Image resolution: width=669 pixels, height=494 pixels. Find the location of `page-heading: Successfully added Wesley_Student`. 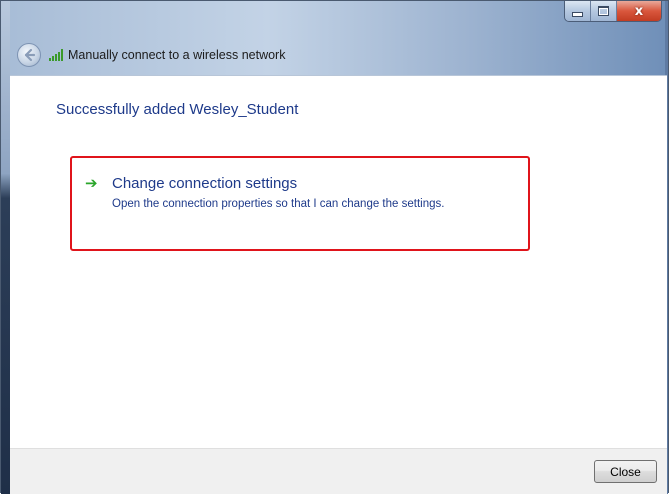

page-heading: Successfully added Wesley_Student is located at coordinates (177, 109).